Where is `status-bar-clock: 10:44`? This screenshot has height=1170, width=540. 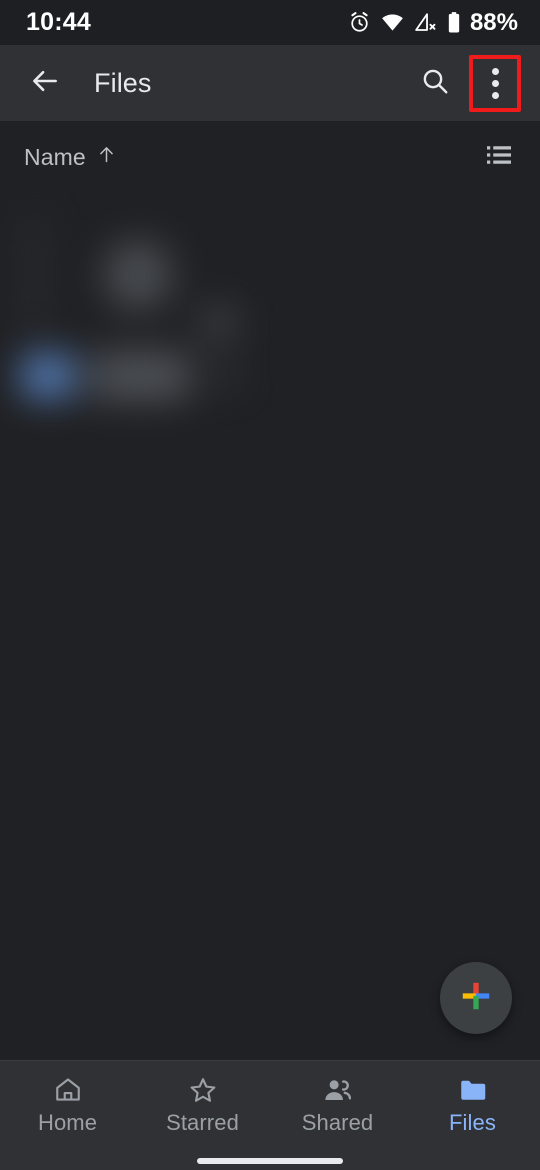
status-bar-clock: 10:44 is located at coordinates (58, 22).